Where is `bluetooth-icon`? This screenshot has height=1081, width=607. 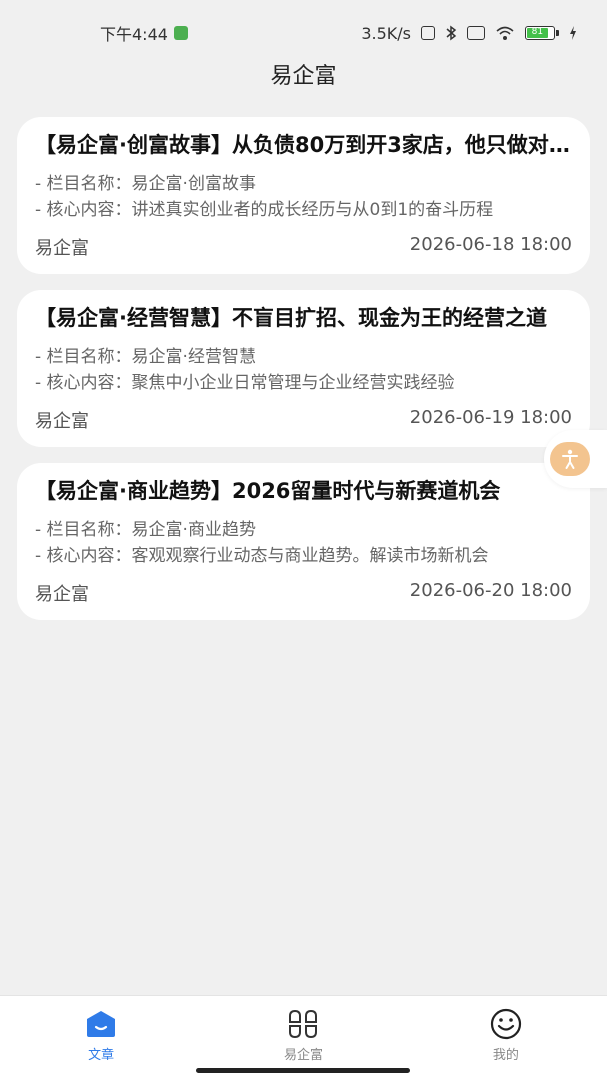
bluetooth-icon is located at coordinates (451, 33).